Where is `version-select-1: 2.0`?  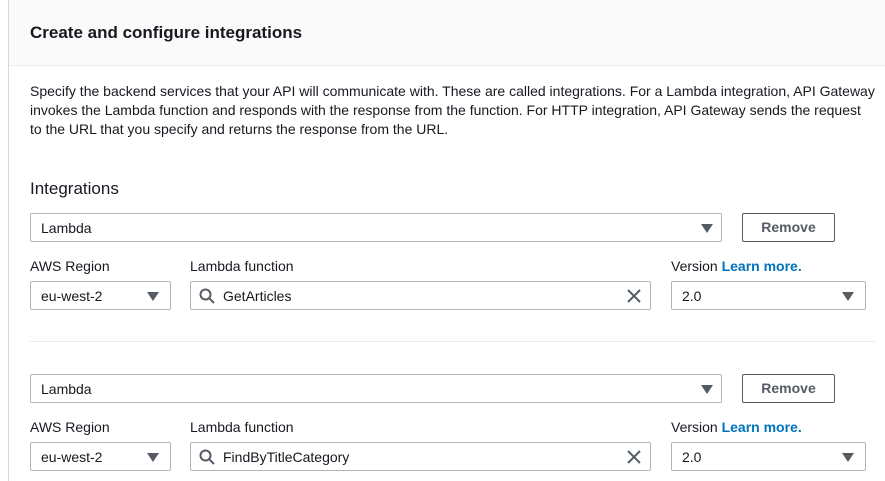
version-select-1: 2.0 is located at coordinates (768, 295).